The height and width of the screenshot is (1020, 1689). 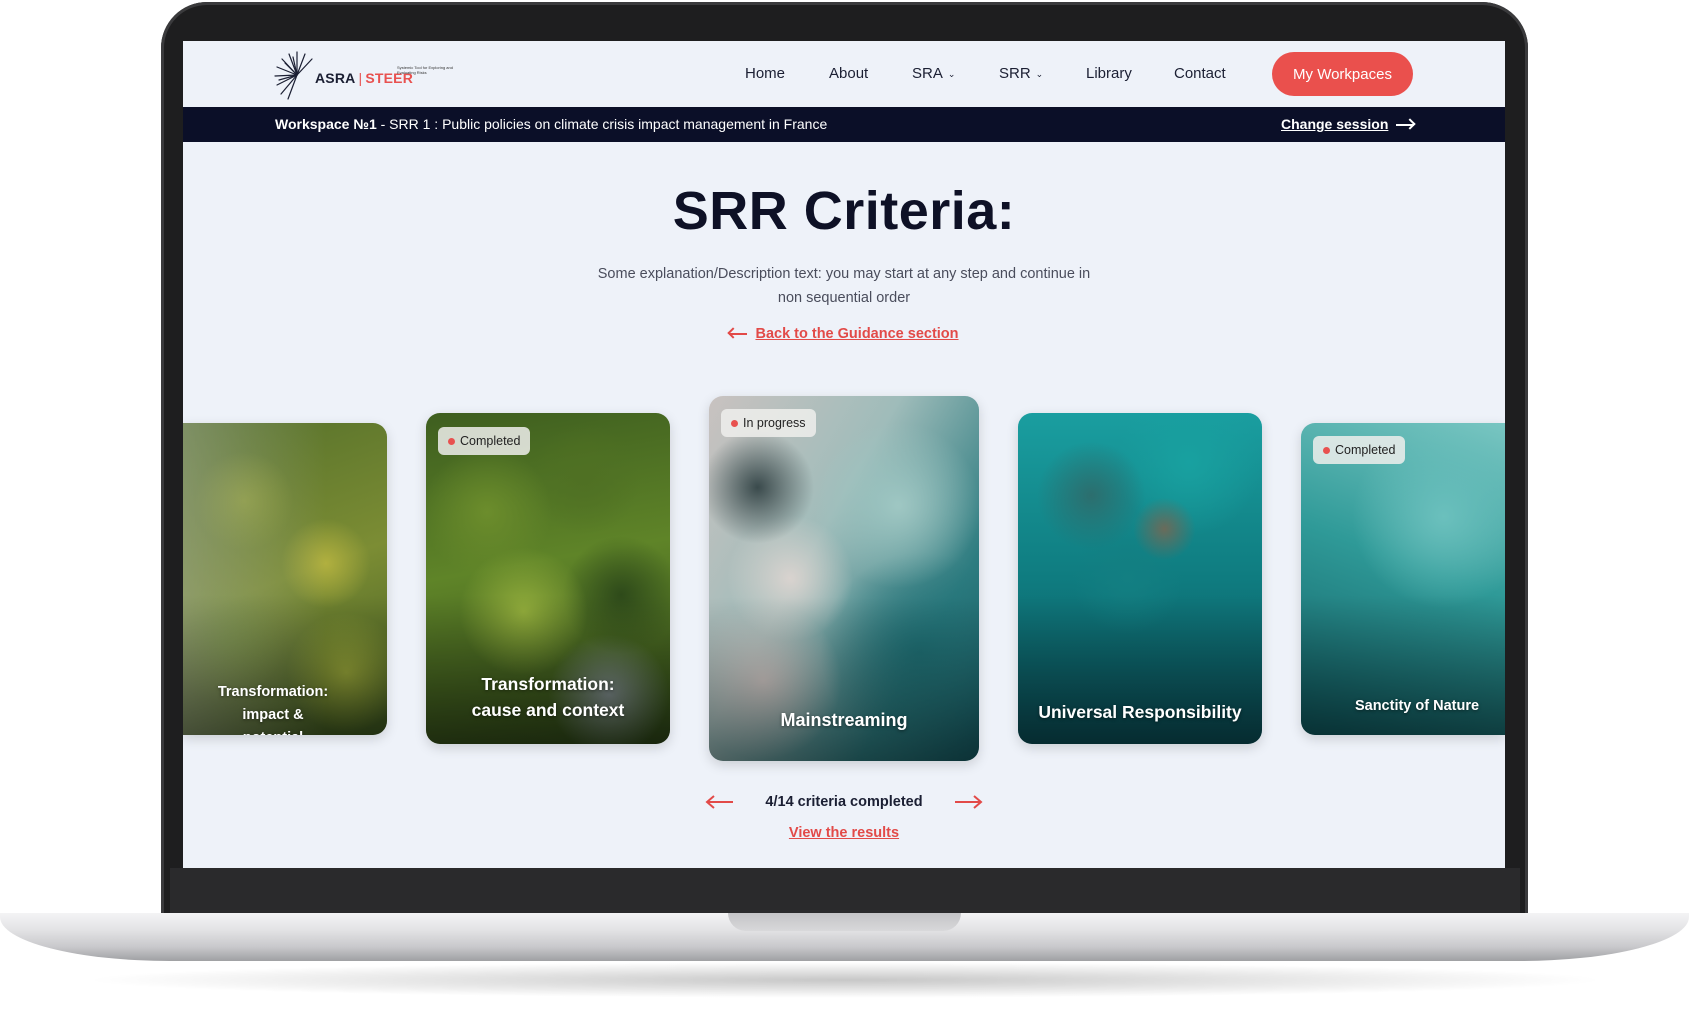 I want to click on nav-srr: SRR ⌄, so click(x=1021, y=73).